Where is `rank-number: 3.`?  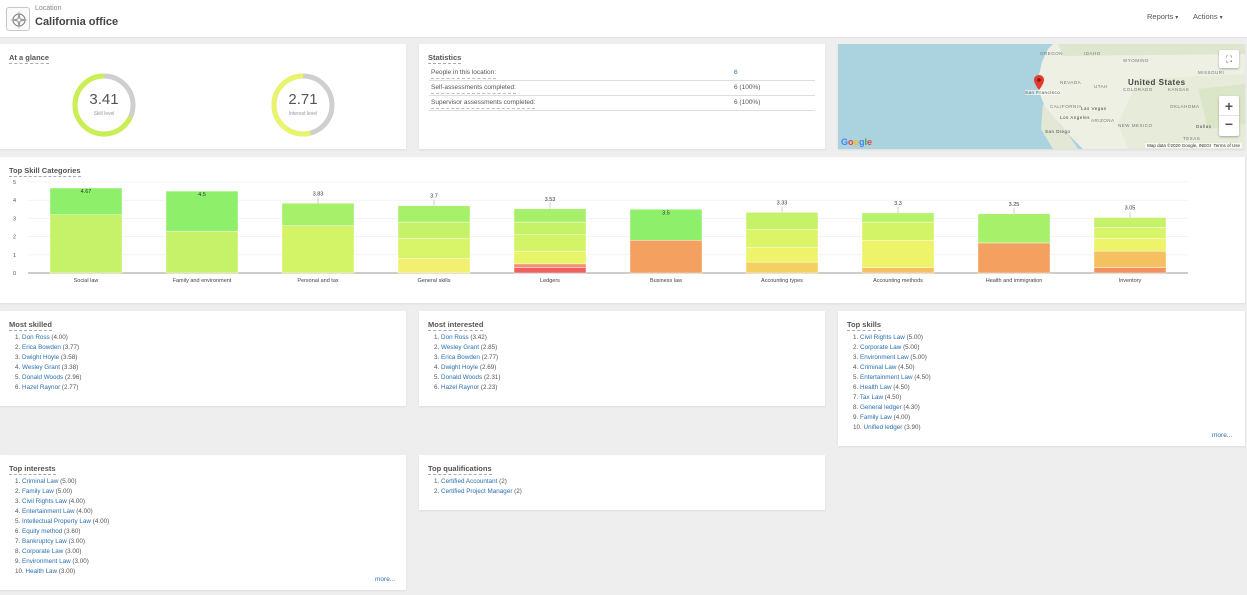 rank-number: 3. is located at coordinates (18, 357).